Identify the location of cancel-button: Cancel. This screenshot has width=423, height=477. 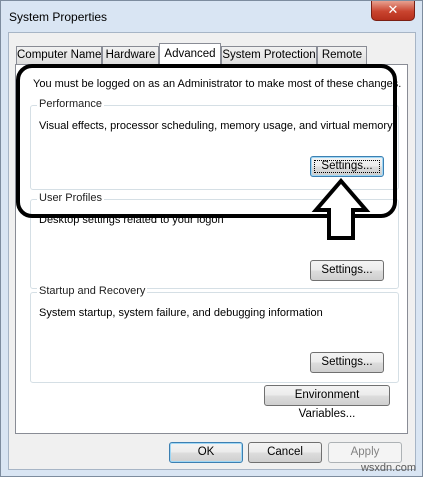
(285, 452).